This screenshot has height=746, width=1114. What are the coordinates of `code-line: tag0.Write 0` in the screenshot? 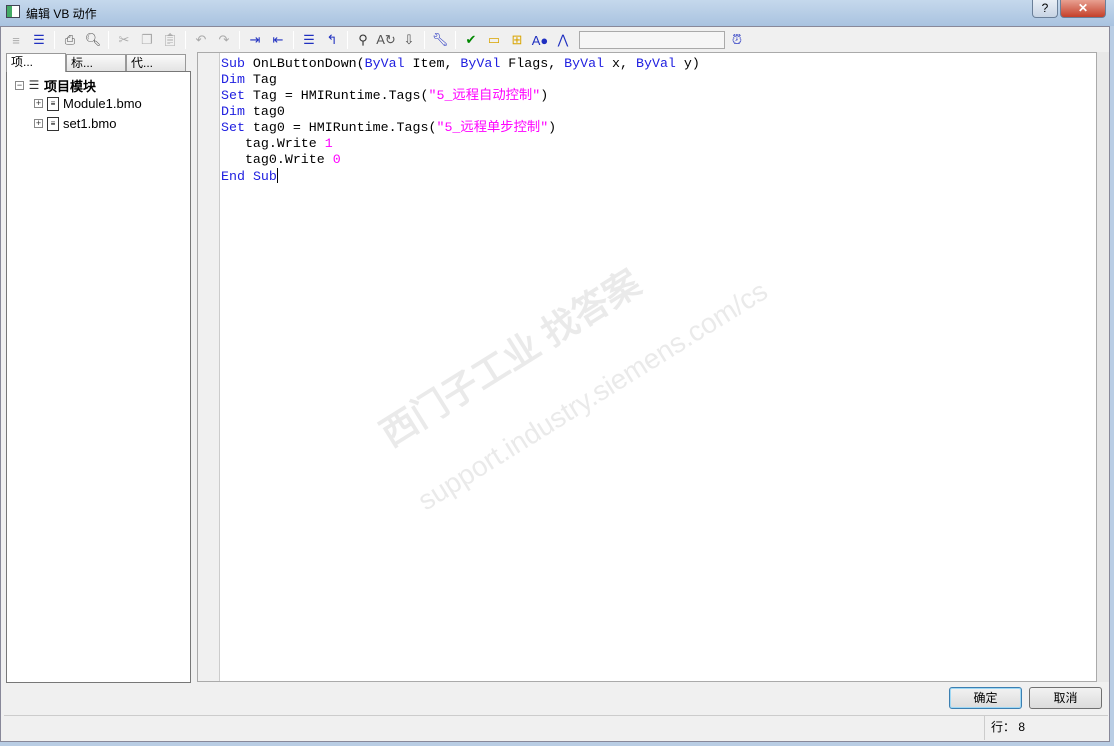 It's located at (460, 160).